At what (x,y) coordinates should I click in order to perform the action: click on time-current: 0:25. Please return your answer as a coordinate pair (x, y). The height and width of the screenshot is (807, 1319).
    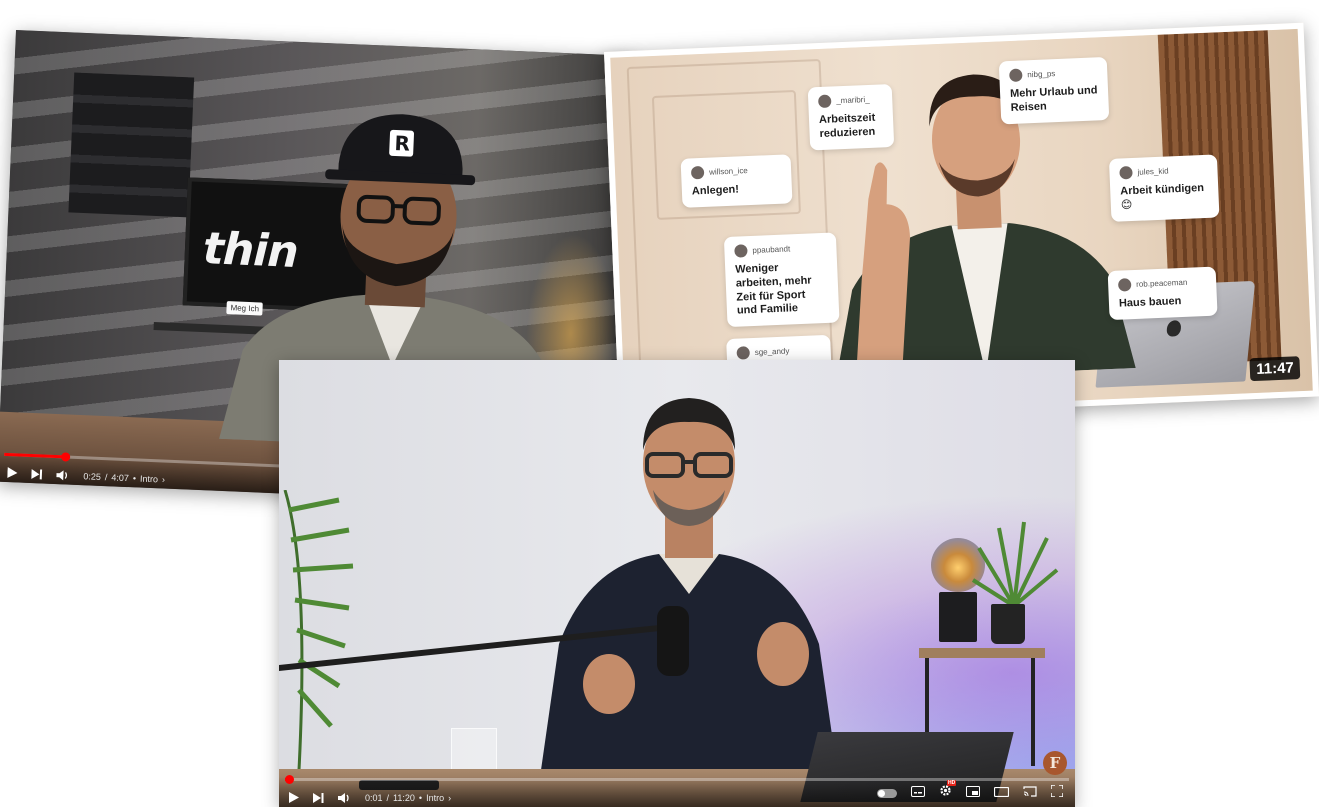
    Looking at the image, I should click on (92, 476).